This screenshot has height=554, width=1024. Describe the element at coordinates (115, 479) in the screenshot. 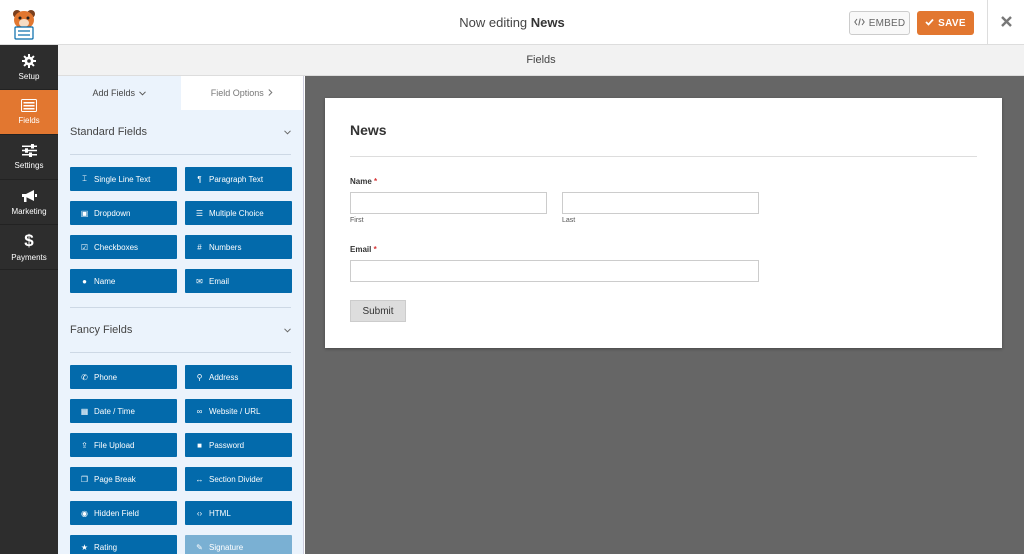

I see `field-button-label: Page Break` at that location.